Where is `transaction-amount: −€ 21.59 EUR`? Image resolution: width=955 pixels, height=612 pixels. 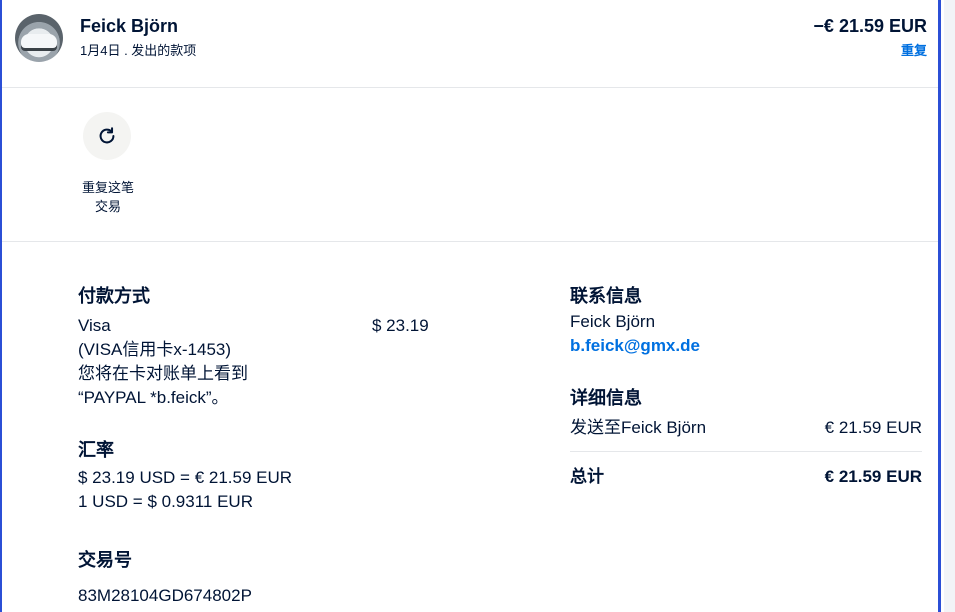 transaction-amount: −€ 21.59 EUR is located at coordinates (870, 26).